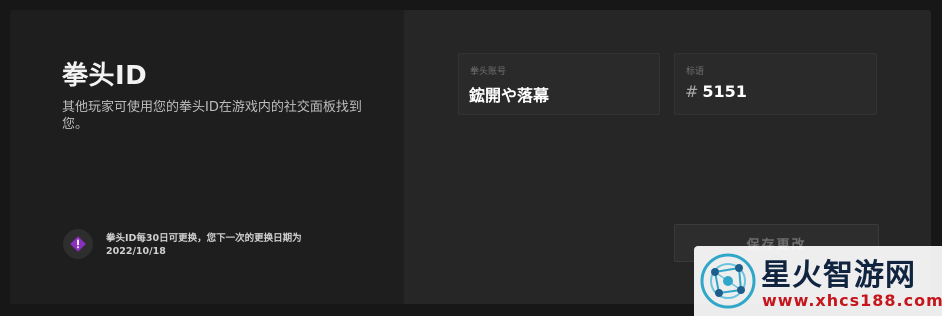 The width and height of the screenshot is (942, 316). Describe the element at coordinates (212, 116) in the screenshot. I see `page-description: 其他玩家可使用您的拳头ID在游戏内的社交面板找到您。` at that location.